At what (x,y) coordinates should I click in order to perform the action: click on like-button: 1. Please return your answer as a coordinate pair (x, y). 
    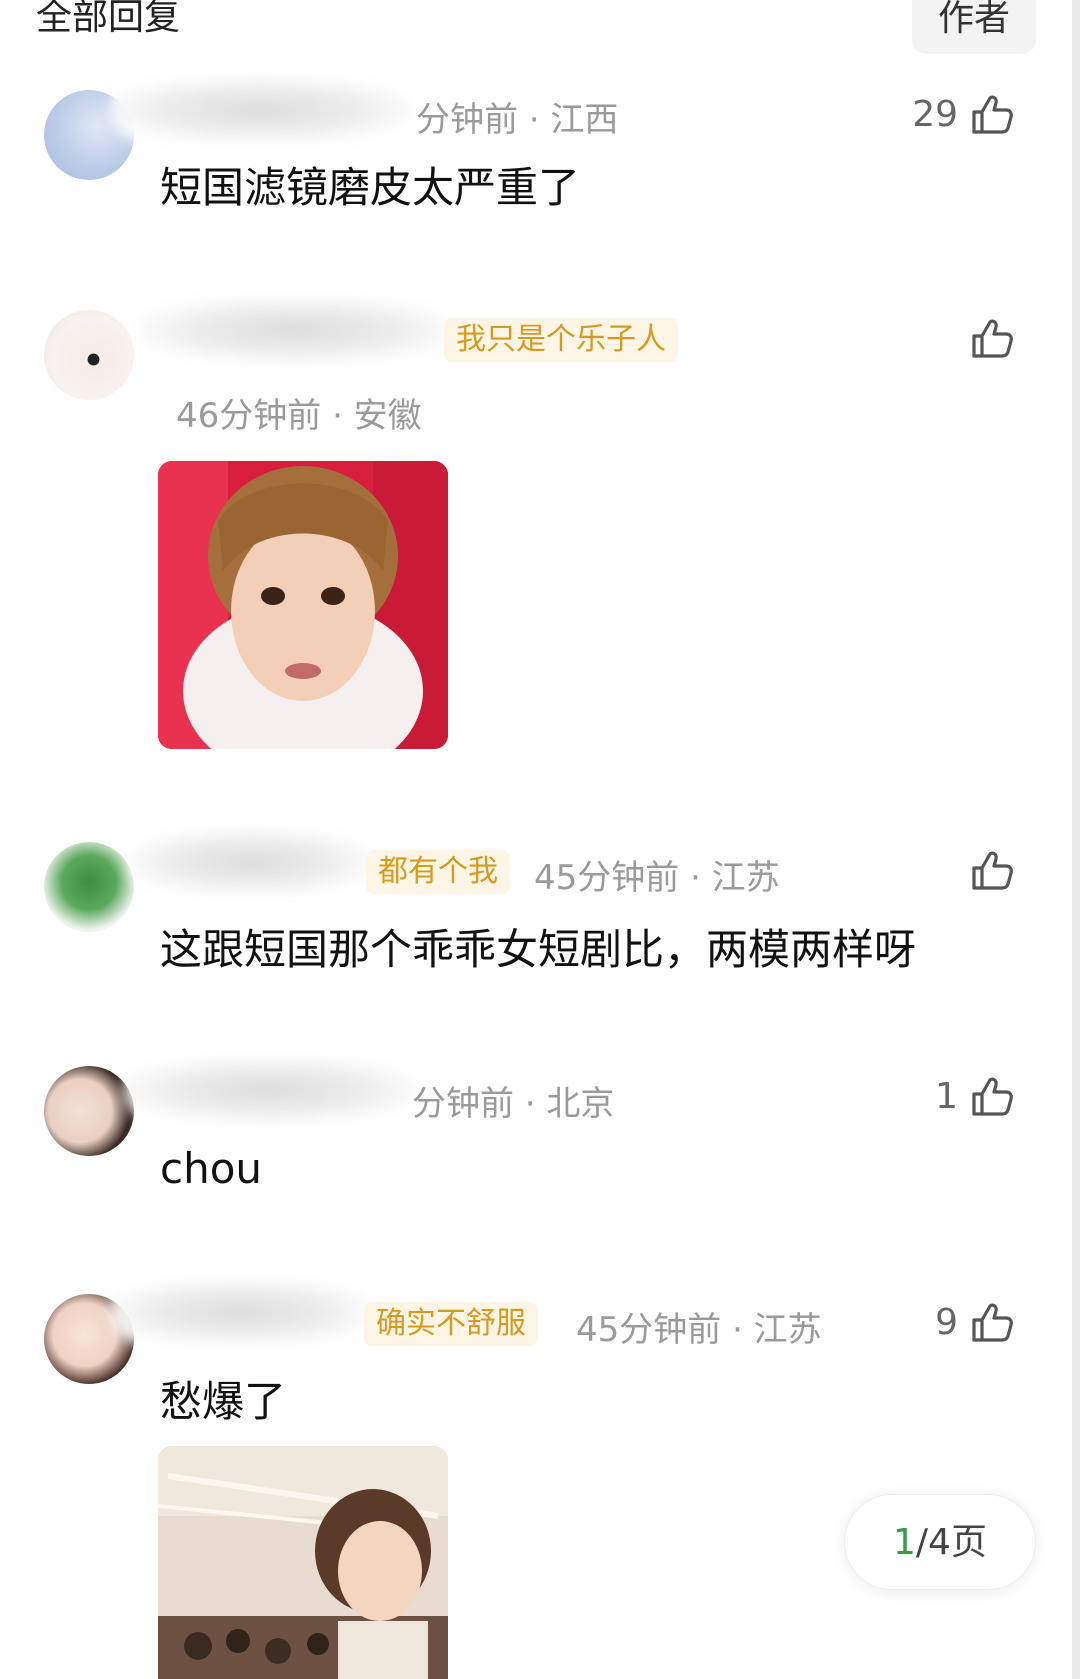
    Looking at the image, I should click on (975, 1096).